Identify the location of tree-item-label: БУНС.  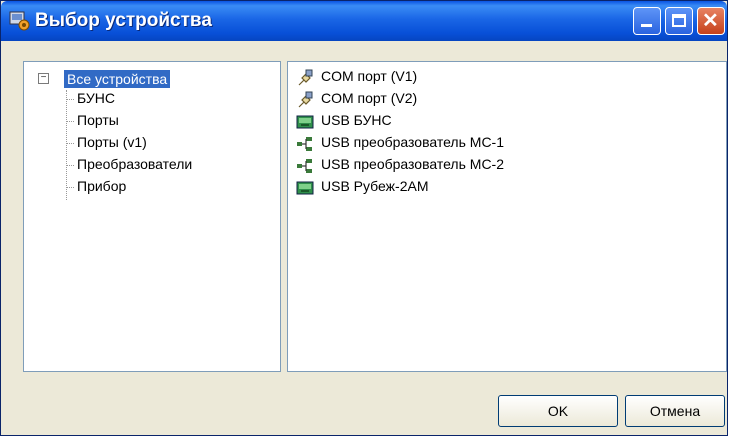
(96, 98).